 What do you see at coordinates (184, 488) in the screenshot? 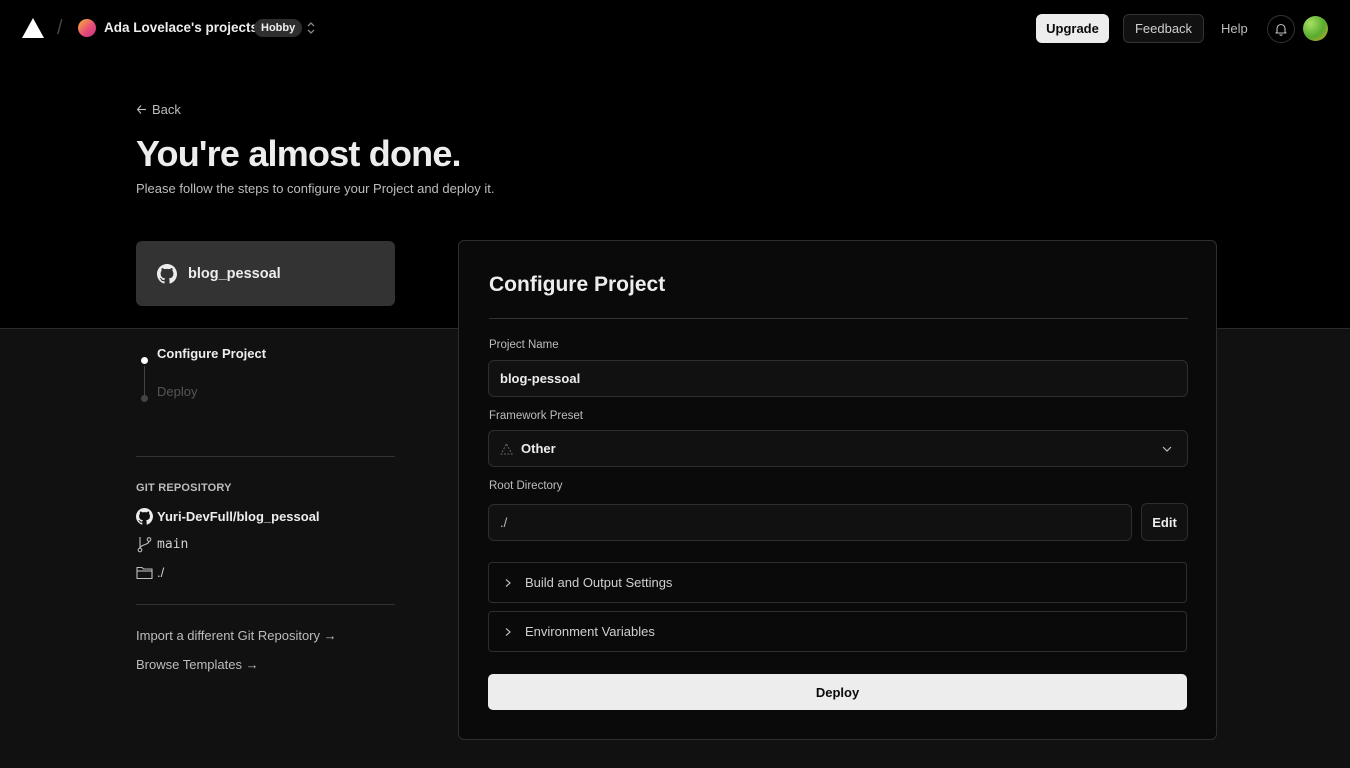
I see `git-repository-heading: GIT REPOSITORY` at bounding box center [184, 488].